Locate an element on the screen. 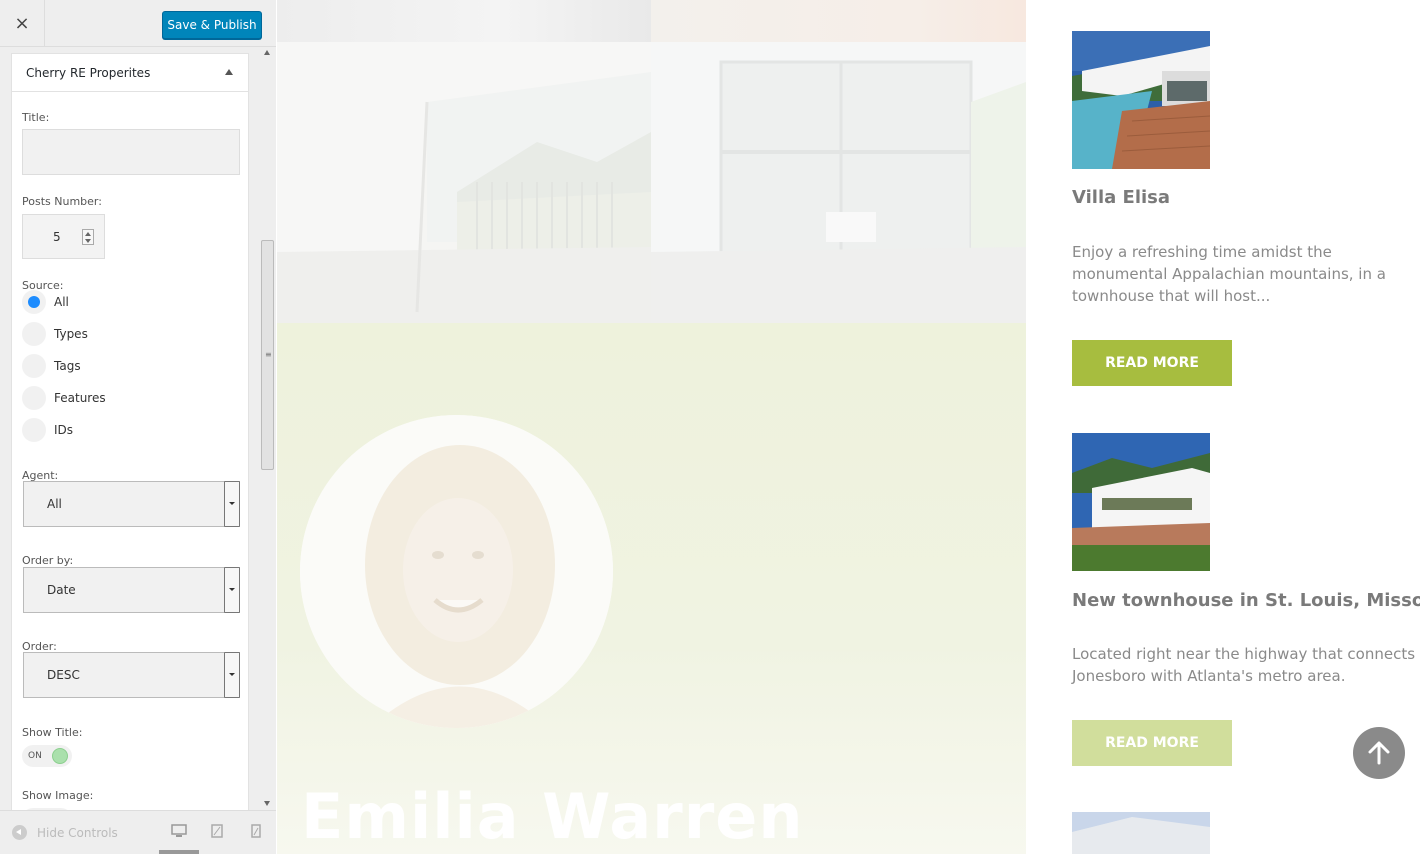 The height and width of the screenshot is (854, 1420). grip-icon: ≡ is located at coordinates (268, 354).